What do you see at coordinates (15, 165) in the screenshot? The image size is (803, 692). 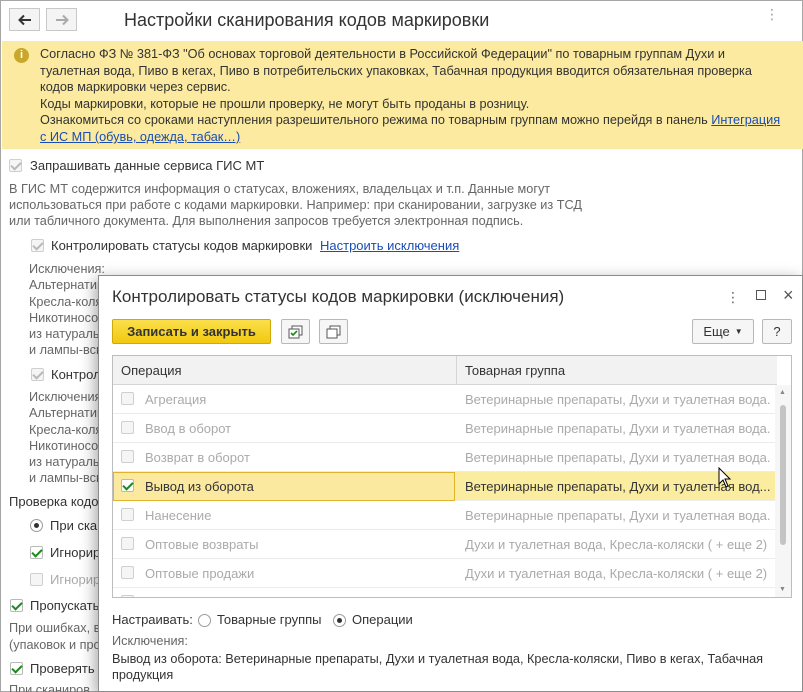 I see `gis-checkbox` at bounding box center [15, 165].